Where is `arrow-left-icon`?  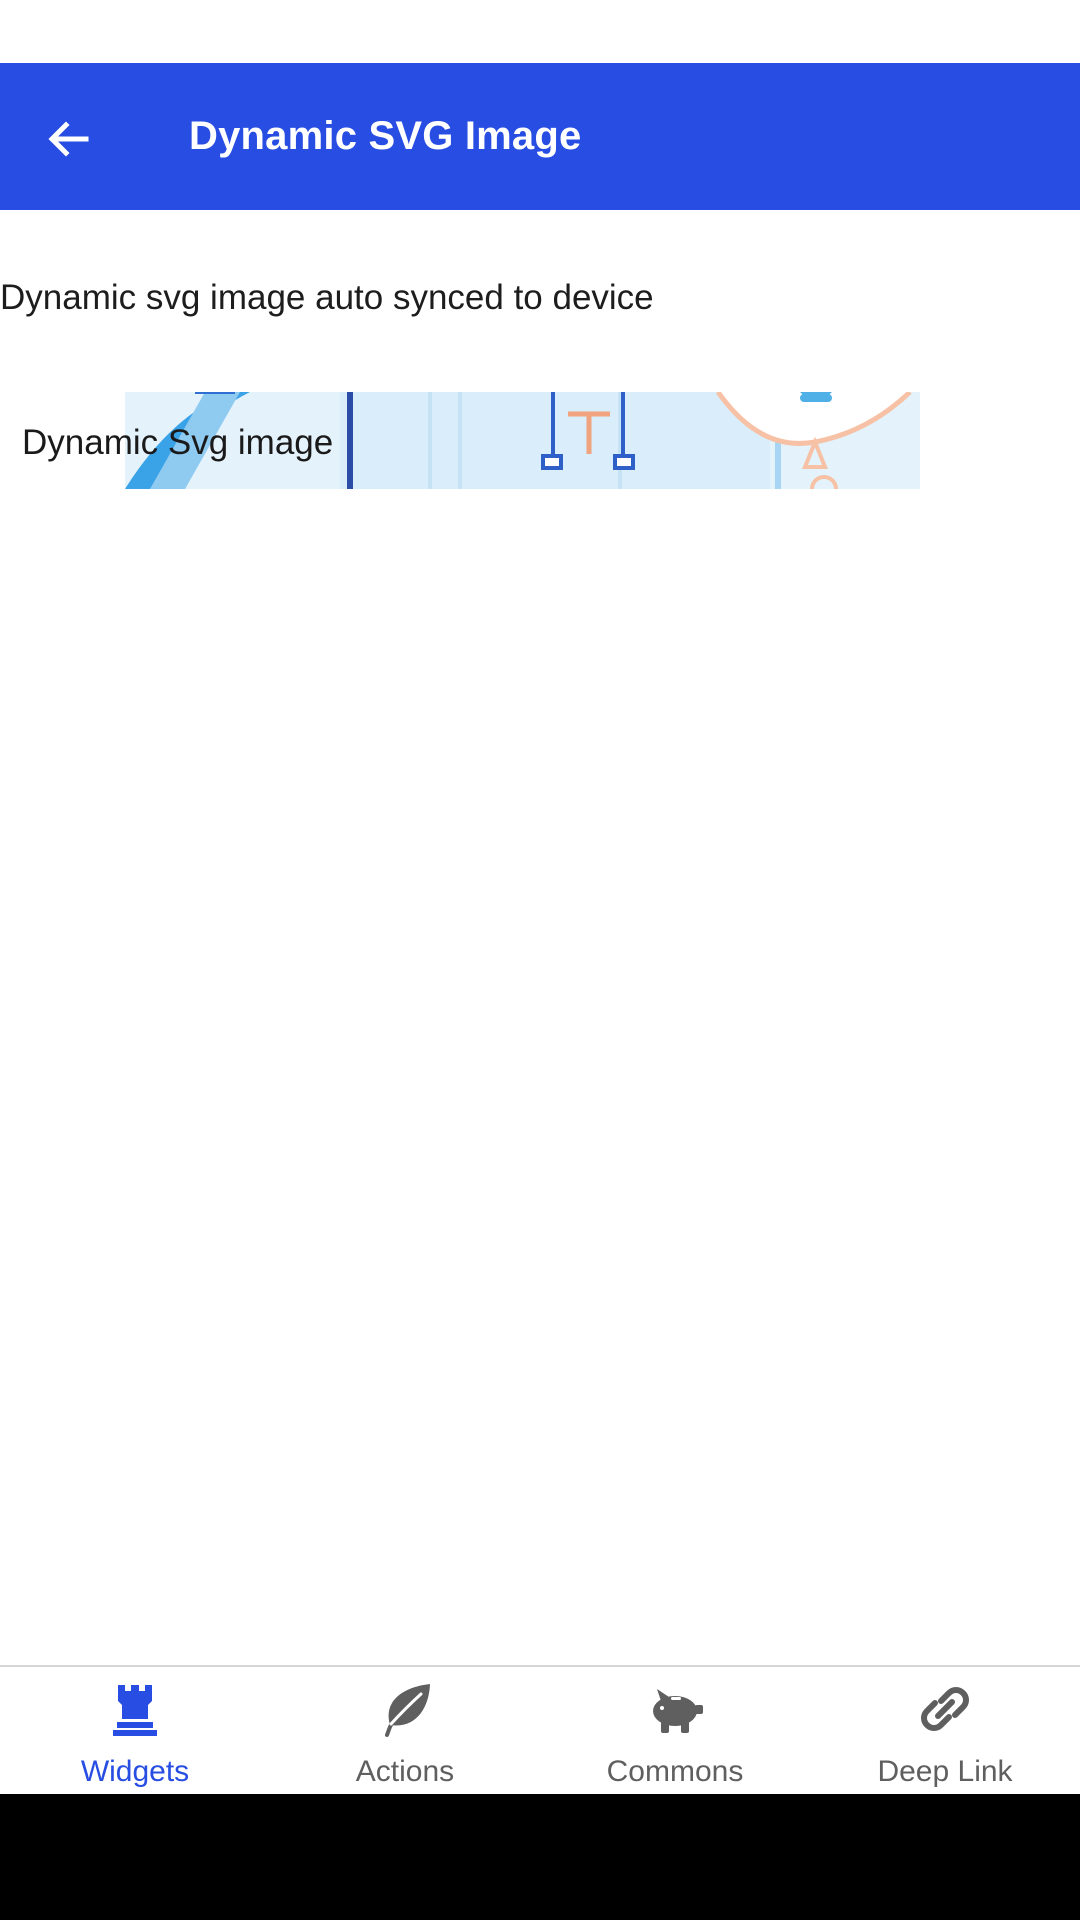 arrow-left-icon is located at coordinates (68, 139).